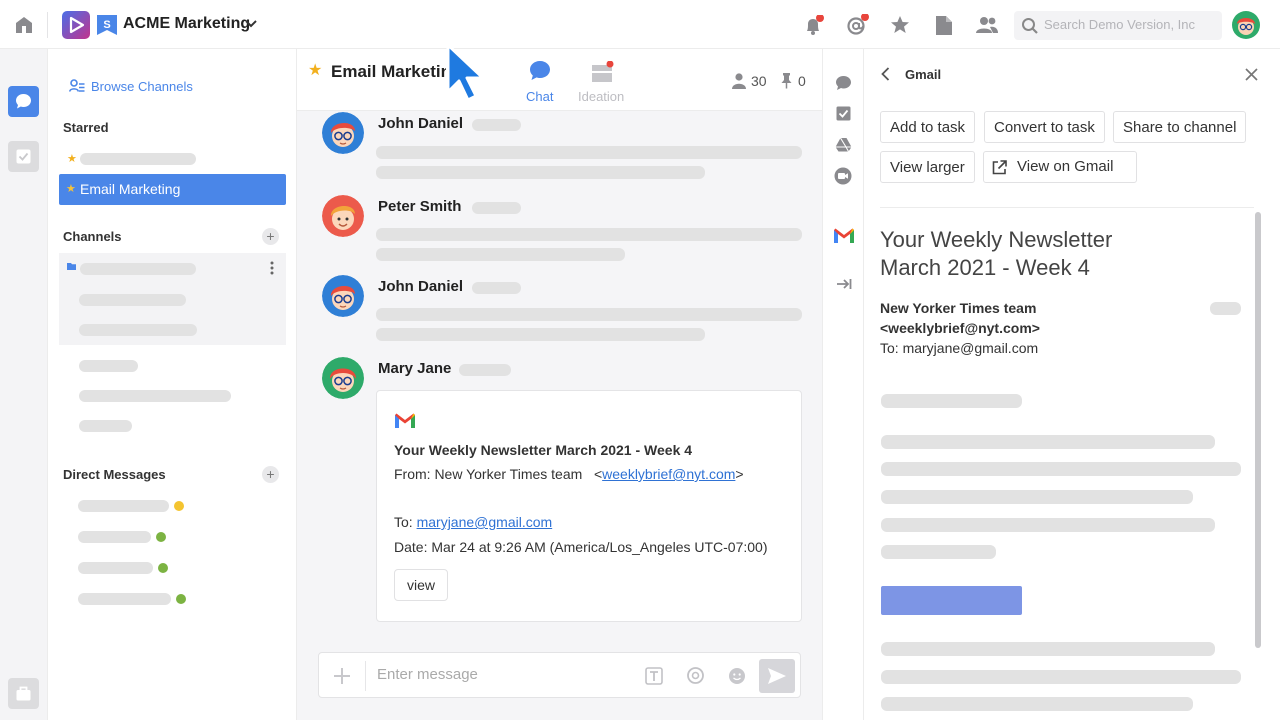  I want to click on browse-channels-link: Browse Channels, so click(142, 86).